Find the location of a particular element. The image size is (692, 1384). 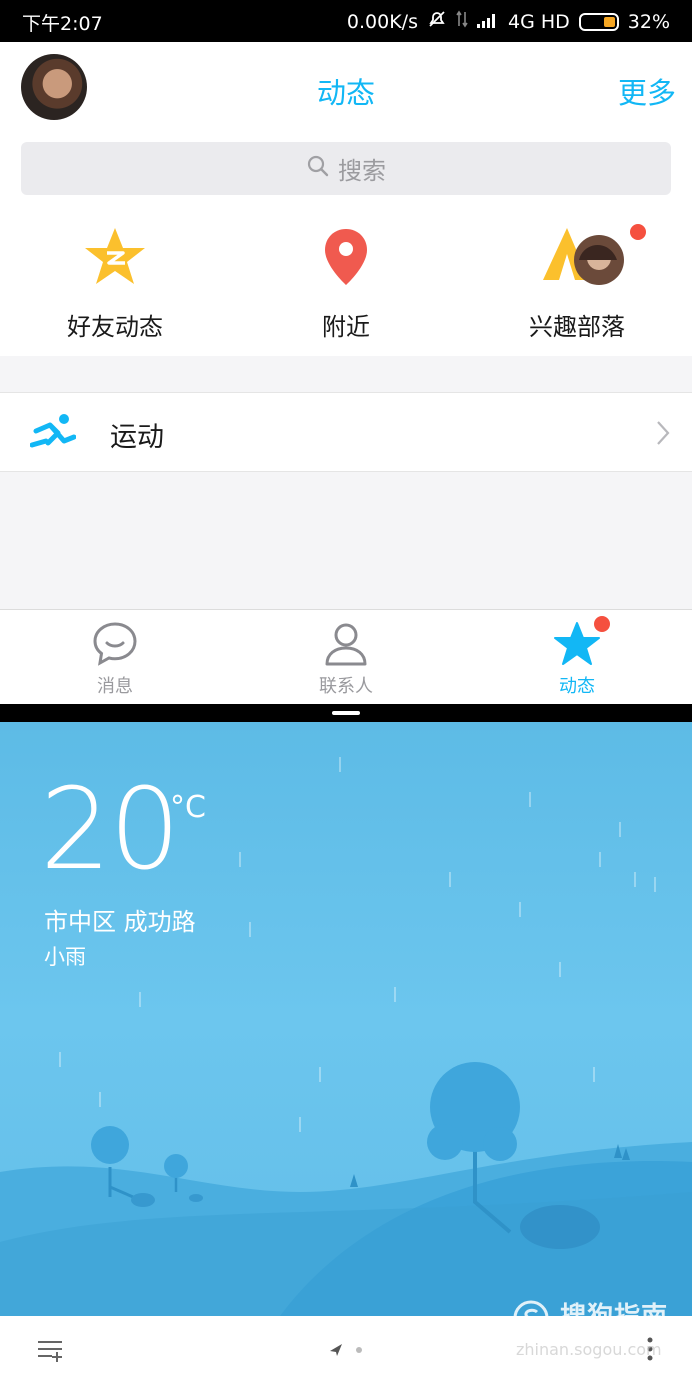

location-pin-icon is located at coordinates (346, 257).